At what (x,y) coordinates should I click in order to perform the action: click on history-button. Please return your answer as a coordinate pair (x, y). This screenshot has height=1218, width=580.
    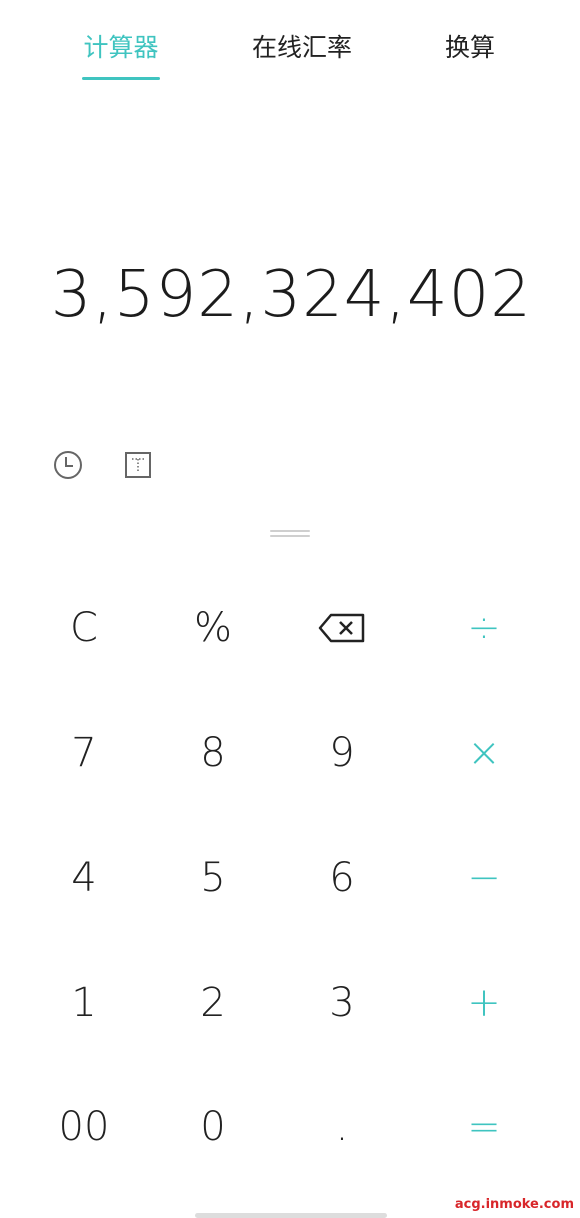
    Looking at the image, I should click on (68, 465).